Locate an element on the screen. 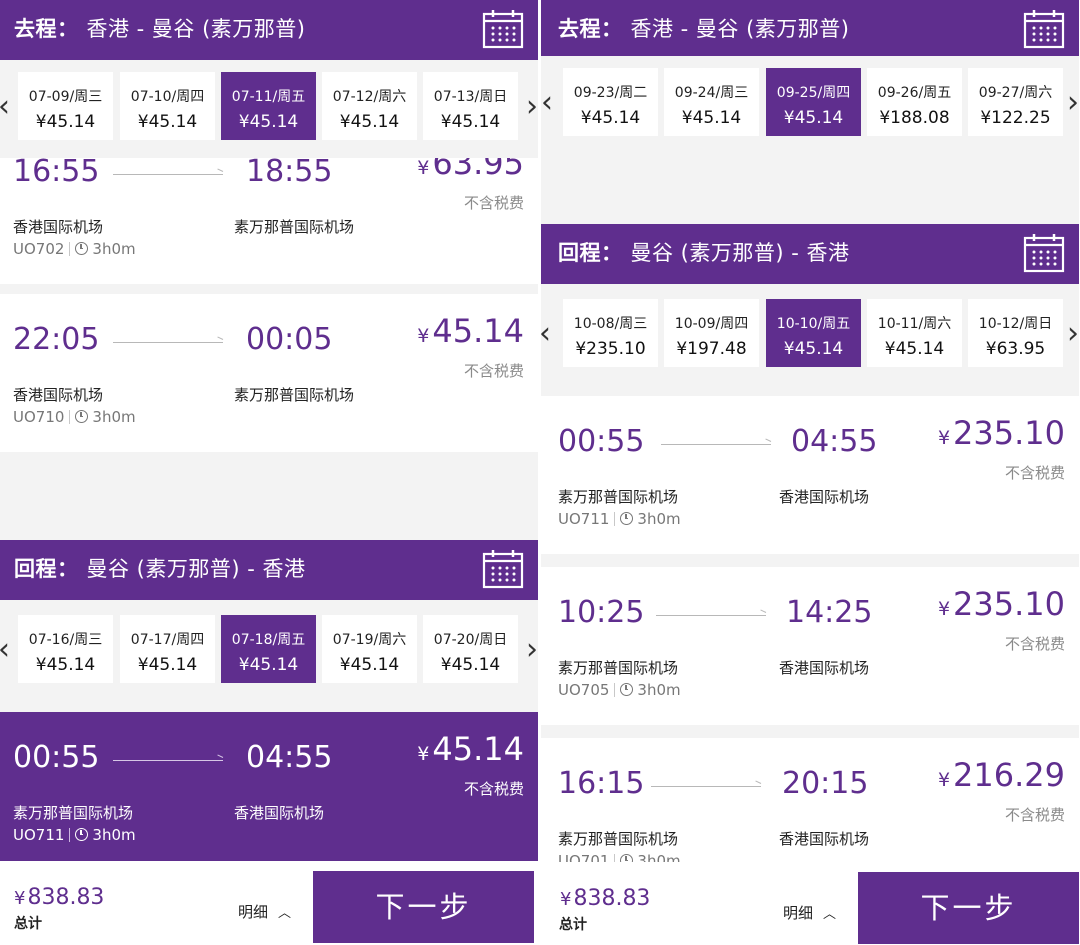  return-header: 回程： 曼谷 (素万那普) - 香港 is located at coordinates (810, 254).